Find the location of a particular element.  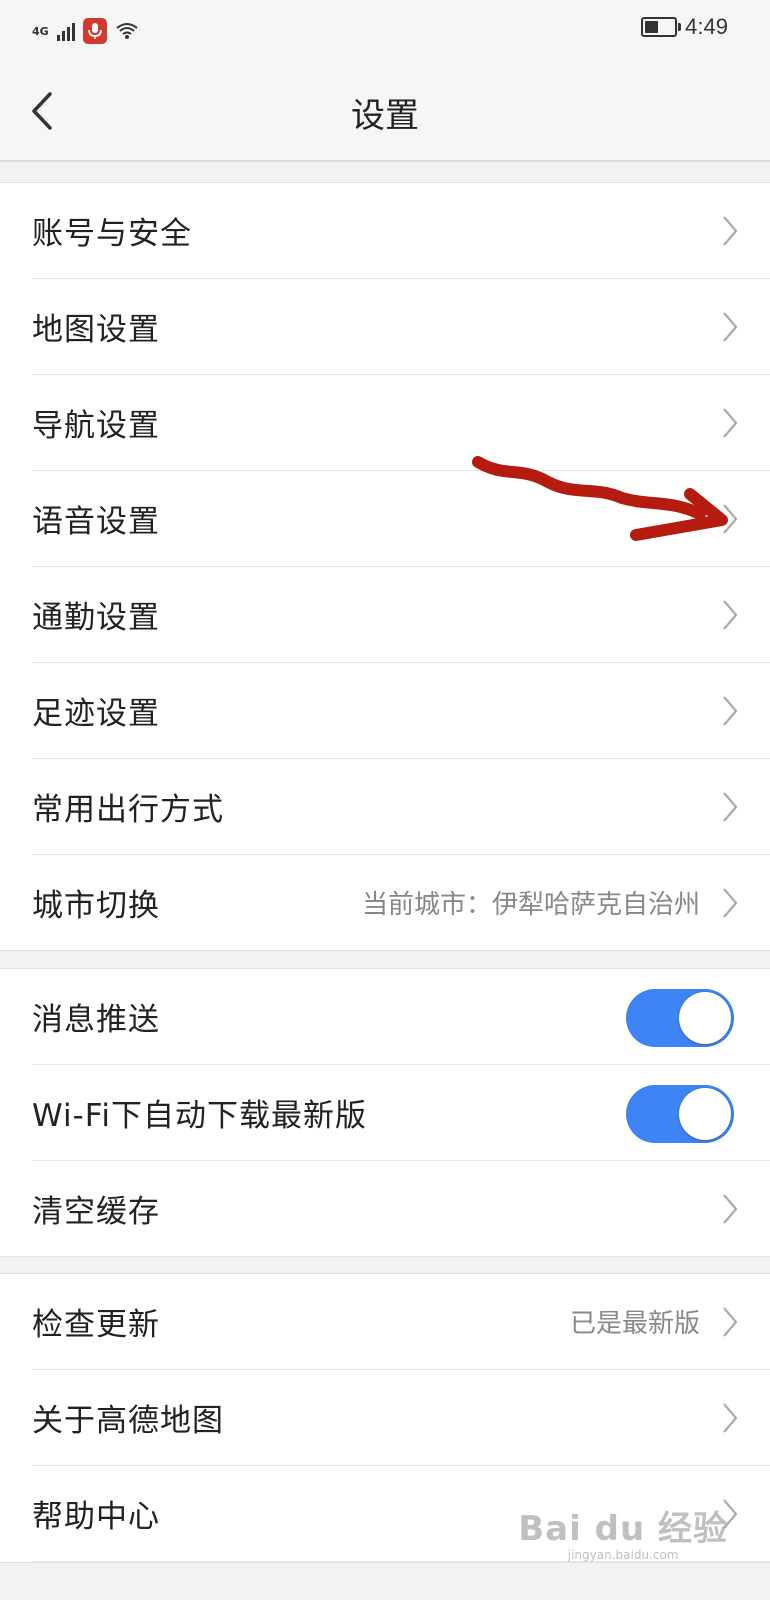

settings-item-push-messages: 消息推送 is located at coordinates (401, 1017).